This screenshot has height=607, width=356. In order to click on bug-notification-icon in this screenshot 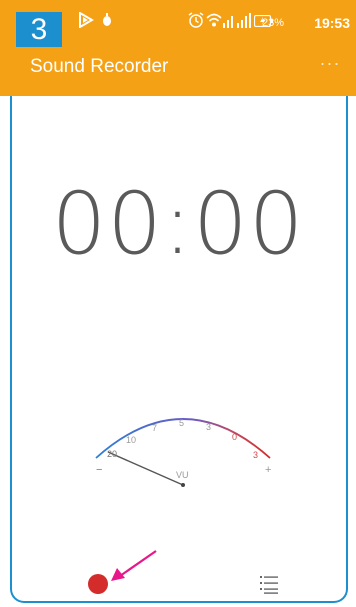, I will do `click(107, 19)`.